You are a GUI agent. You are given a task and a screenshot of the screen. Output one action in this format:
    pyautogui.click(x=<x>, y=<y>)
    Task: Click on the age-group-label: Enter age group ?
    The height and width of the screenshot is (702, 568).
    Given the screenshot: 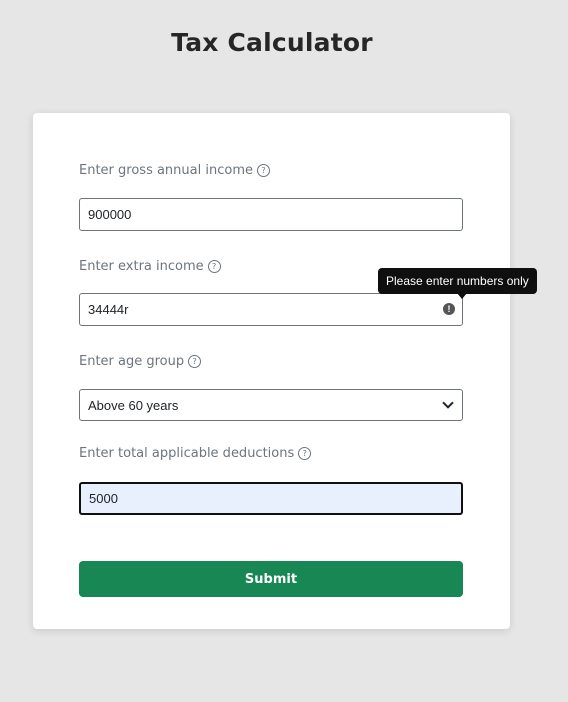 What is the action you would take?
    pyautogui.click(x=140, y=361)
    